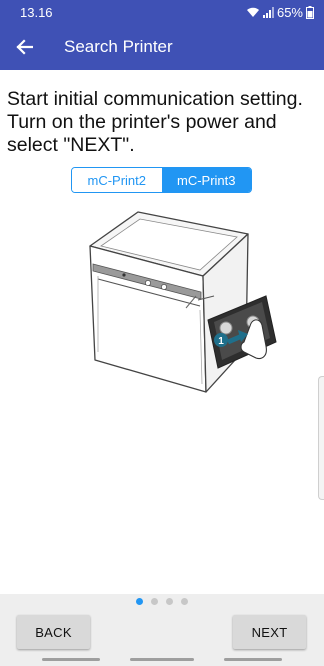 The height and width of the screenshot is (666, 324). Describe the element at coordinates (310, 12) in the screenshot. I see `battery-icon` at that location.